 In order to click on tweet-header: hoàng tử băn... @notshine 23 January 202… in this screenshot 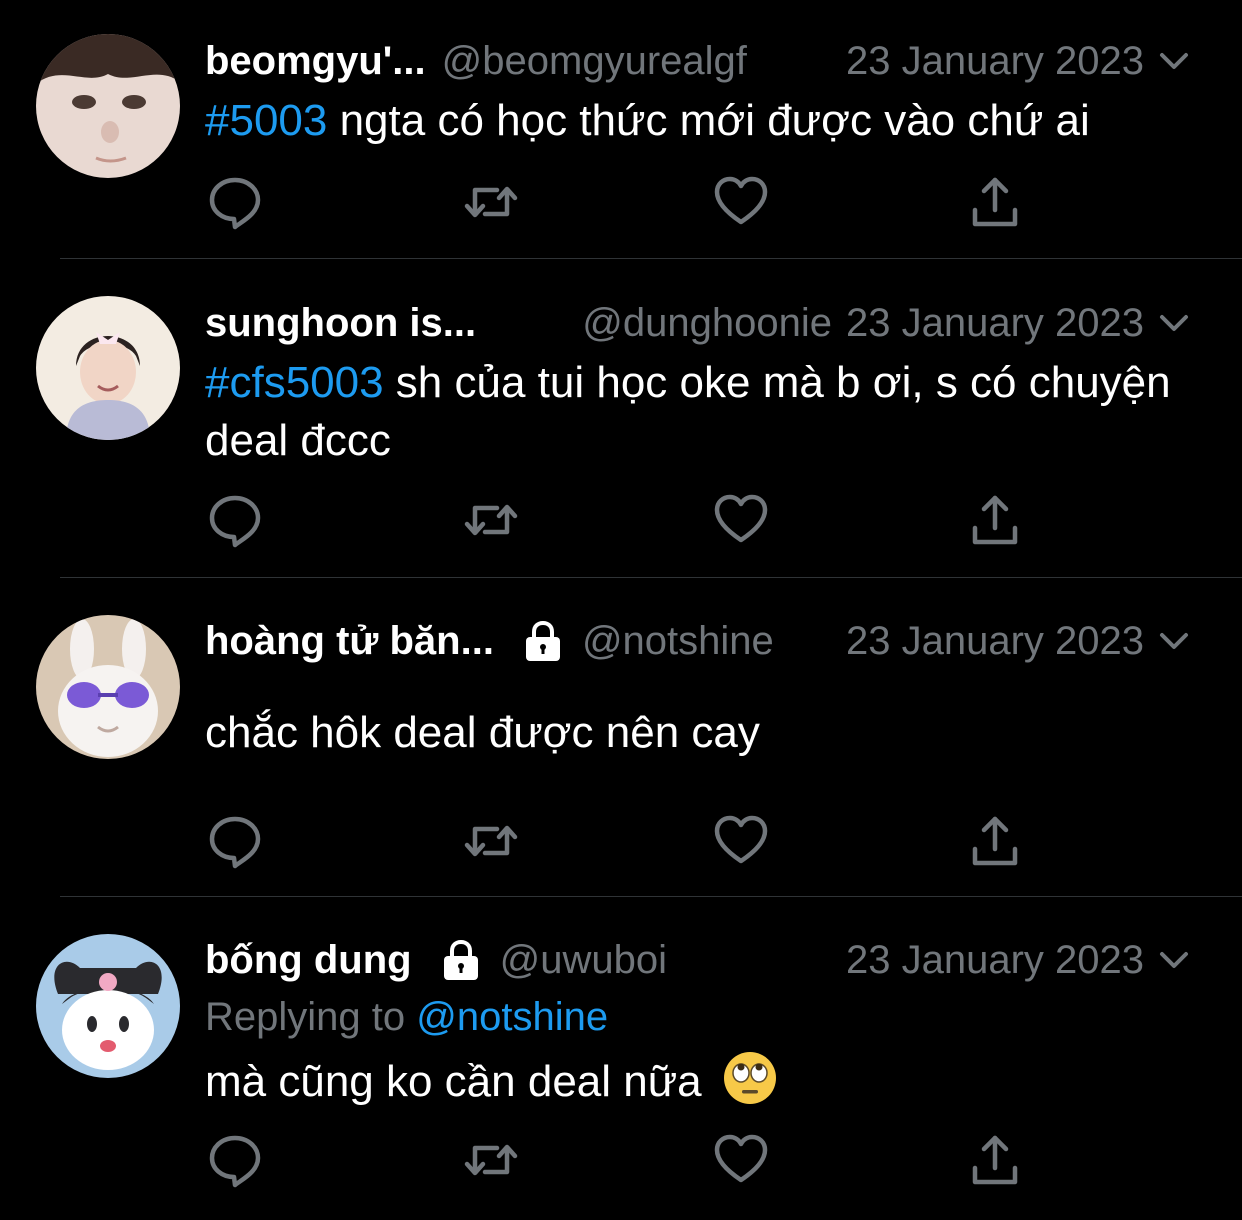, I will do `click(699, 641)`.